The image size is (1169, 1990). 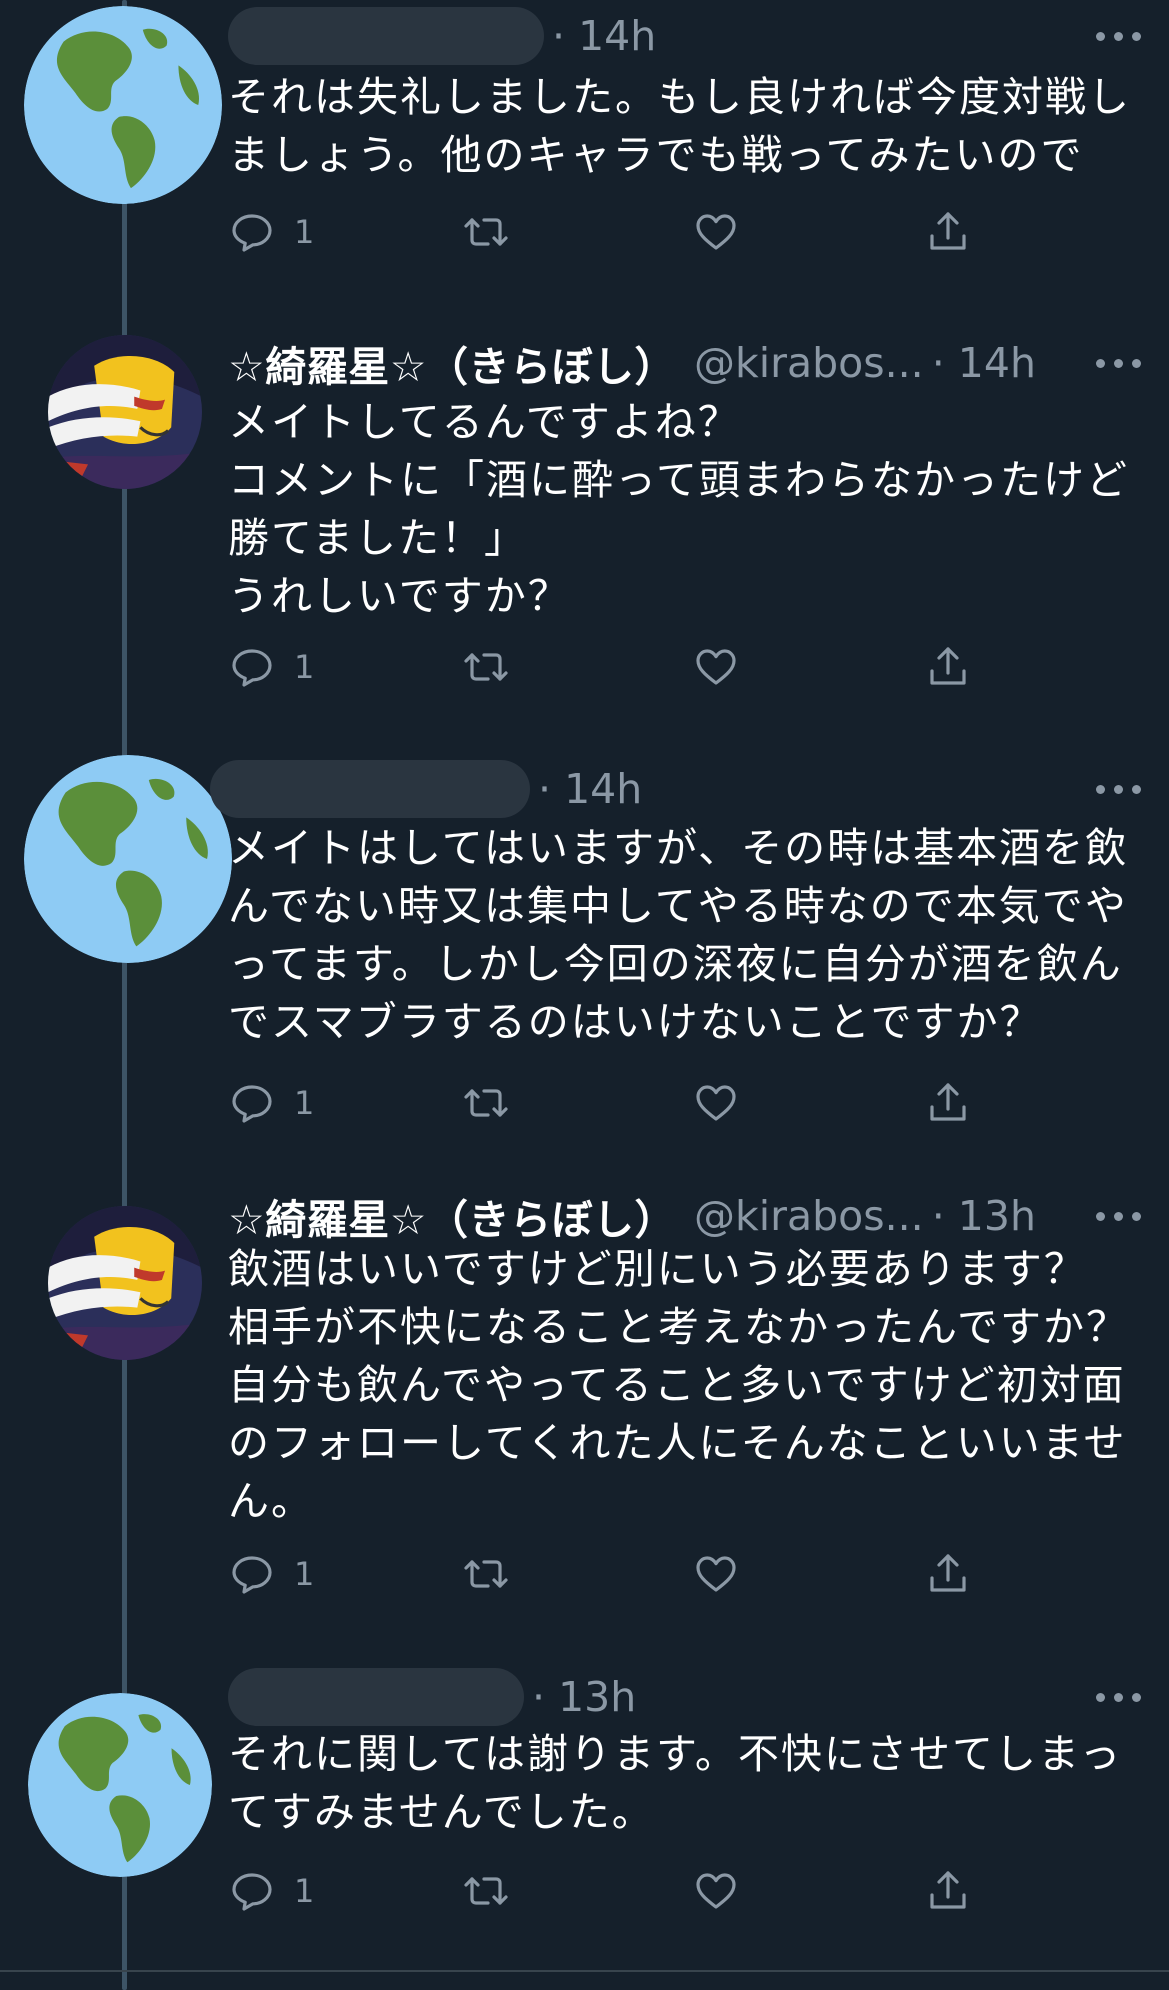 I want to click on tweet-header: ☆綺羅星☆（きらぼし） @kirabos... · 13h, so click(x=684, y=1216).